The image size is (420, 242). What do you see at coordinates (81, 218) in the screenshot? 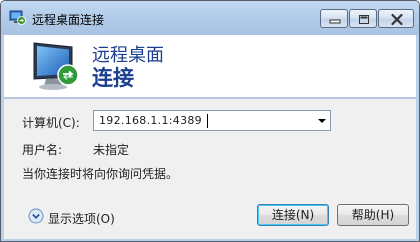
I see `show-options-label: 显示选项(O)` at bounding box center [81, 218].